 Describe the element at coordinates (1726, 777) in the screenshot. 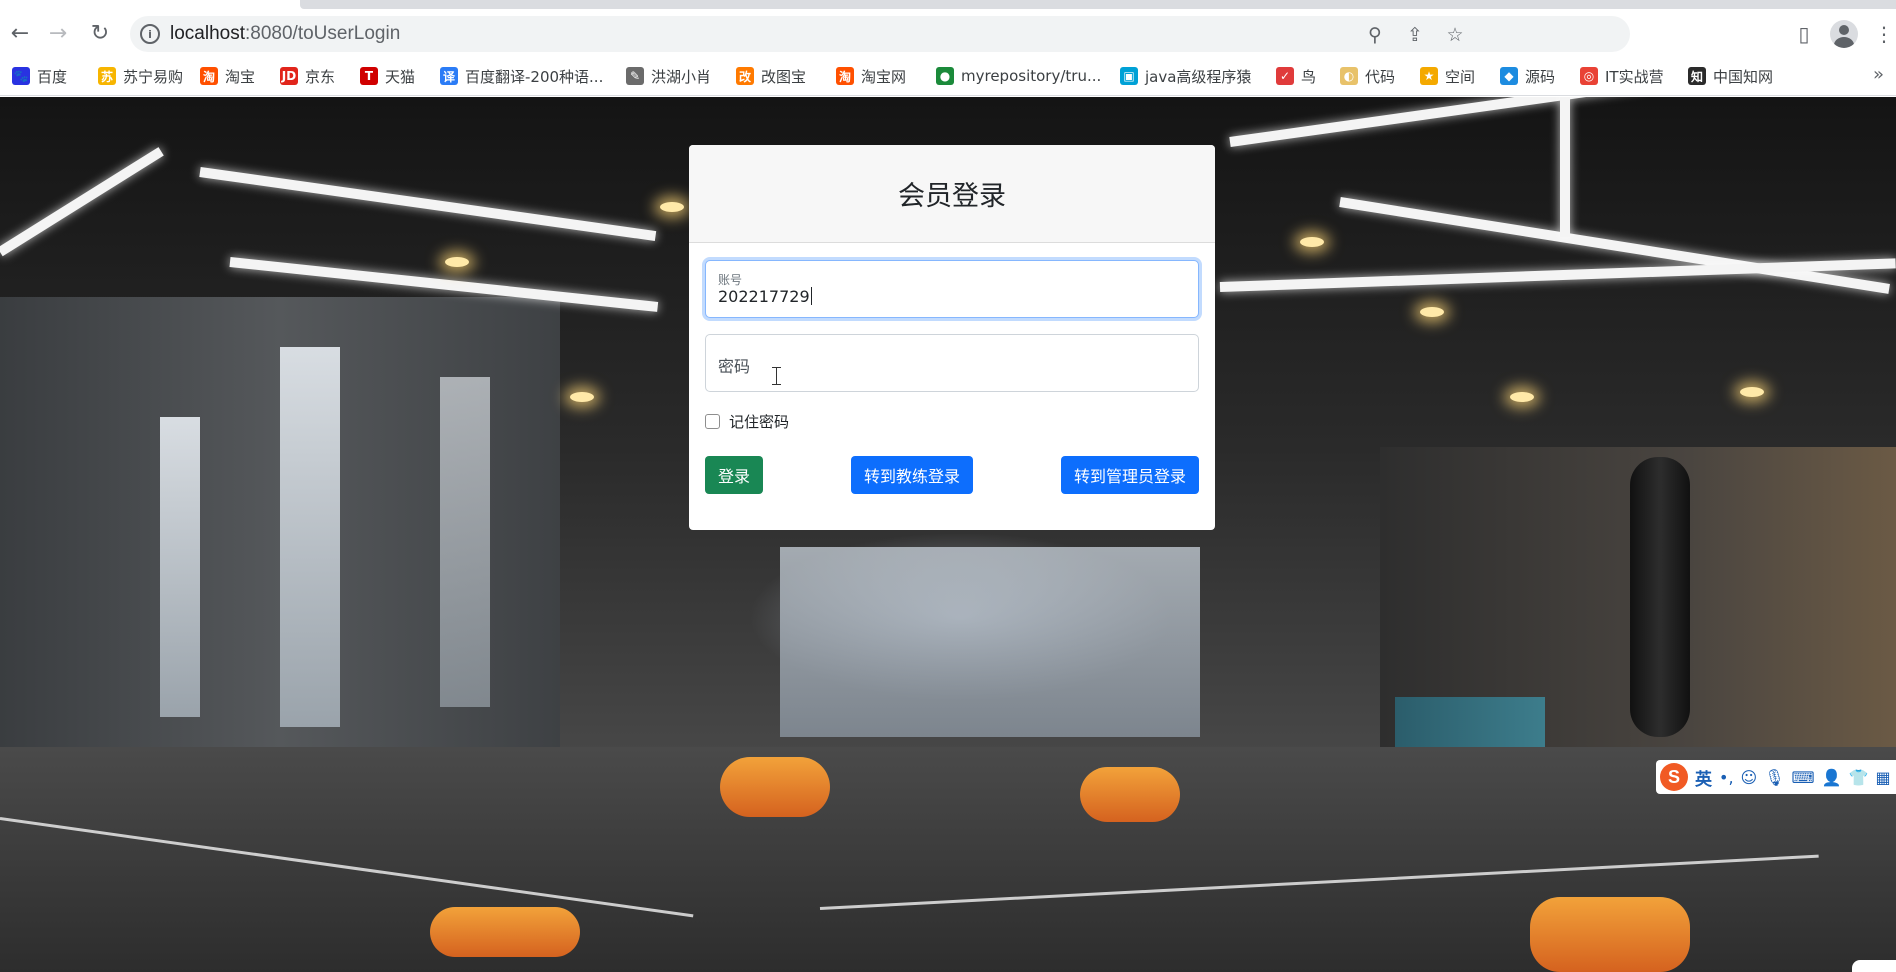

I see `punctuation-icon: •,` at that location.